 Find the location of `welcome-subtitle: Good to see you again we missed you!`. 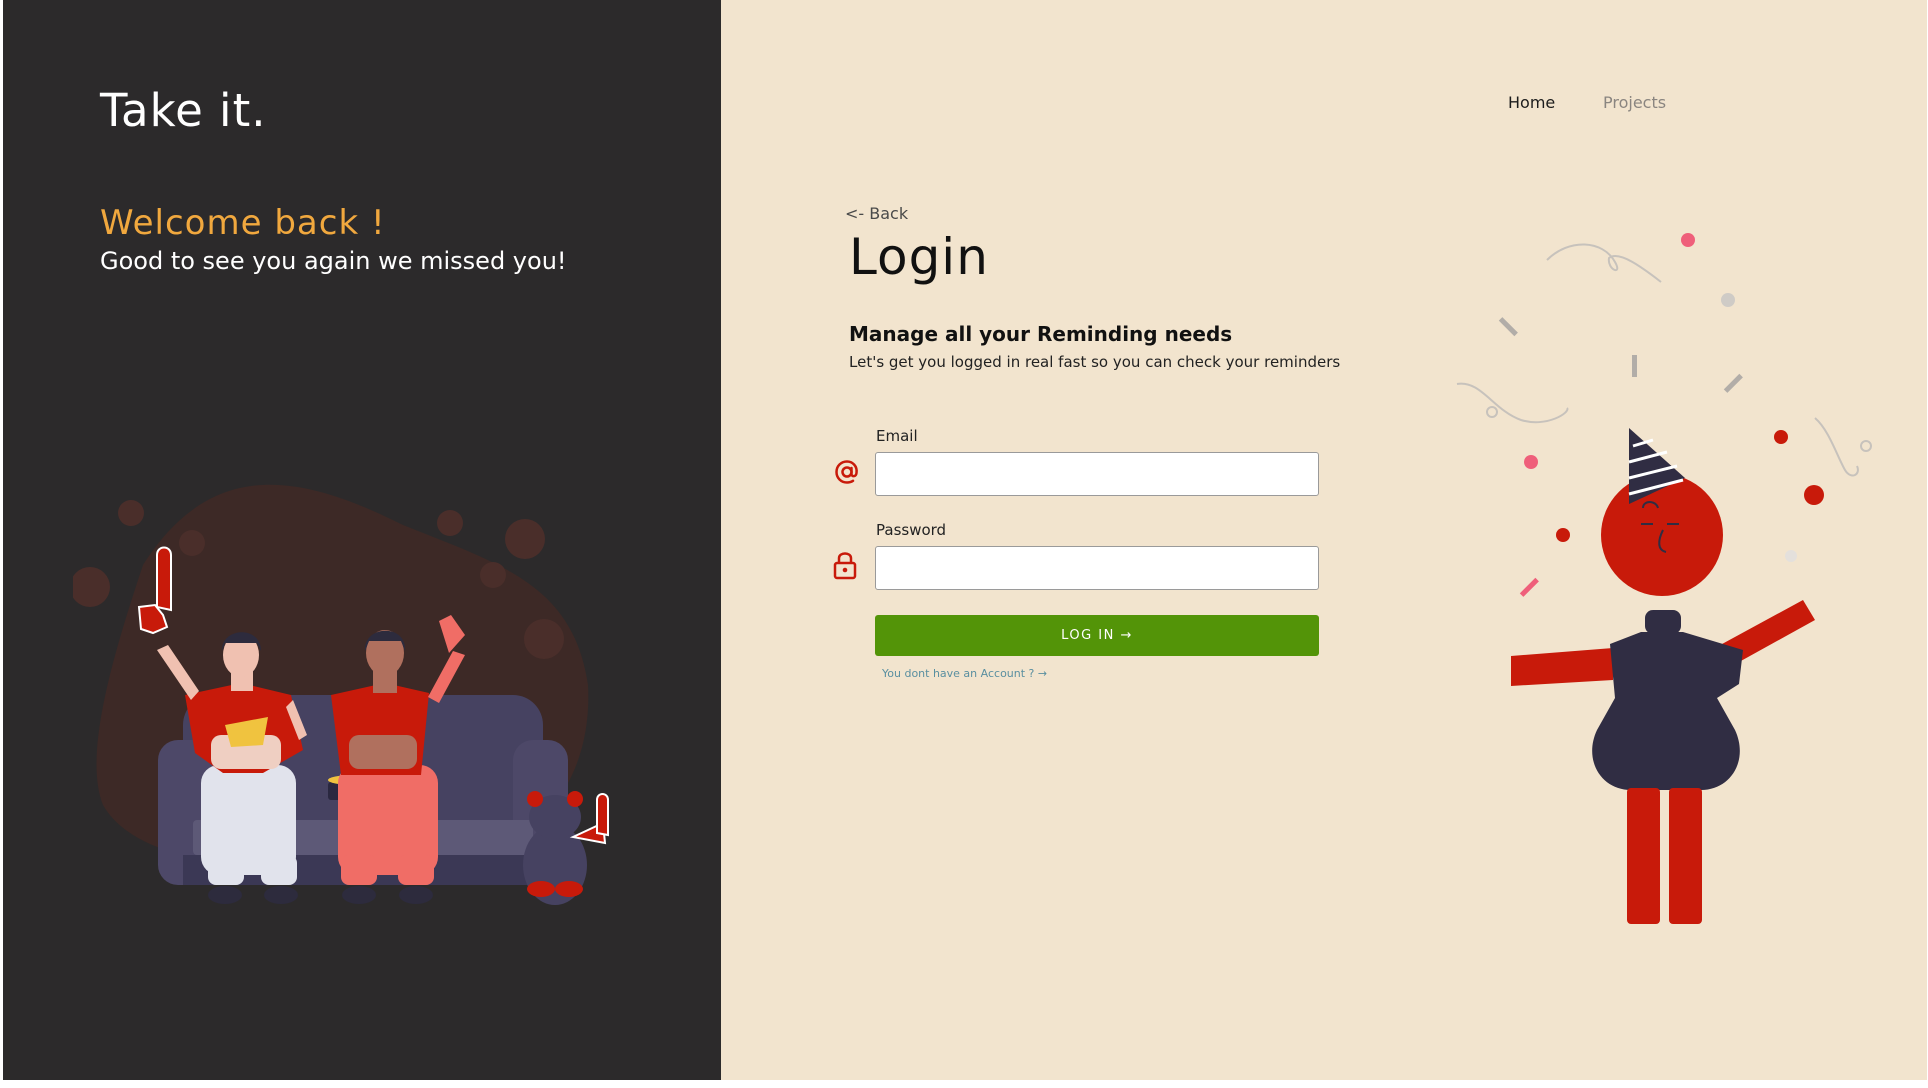

welcome-subtitle: Good to see you again we missed you! is located at coordinates (333, 261).